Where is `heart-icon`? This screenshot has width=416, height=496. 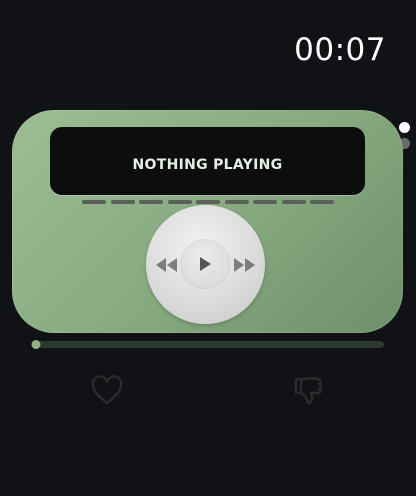 heart-icon is located at coordinates (107, 390).